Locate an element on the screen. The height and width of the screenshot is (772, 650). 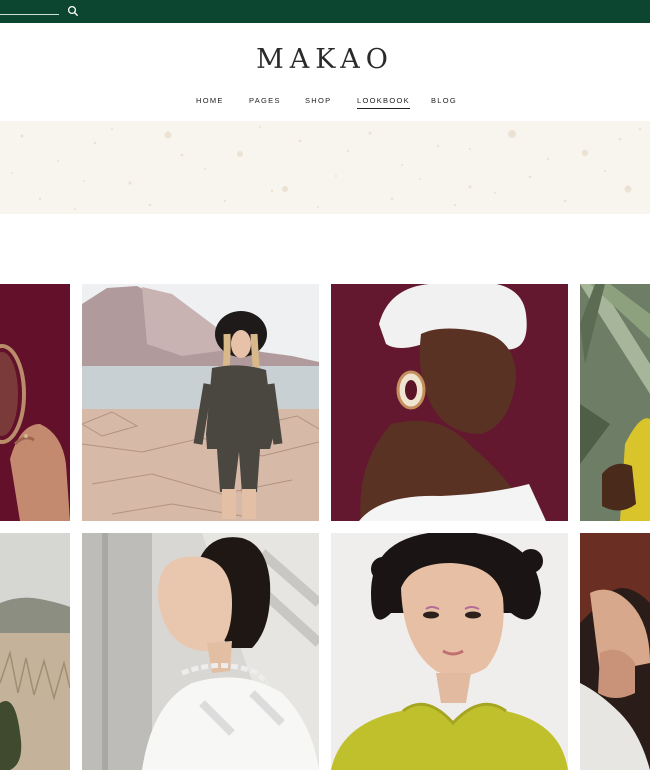
lookbook-image-plant is located at coordinates (615, 402).